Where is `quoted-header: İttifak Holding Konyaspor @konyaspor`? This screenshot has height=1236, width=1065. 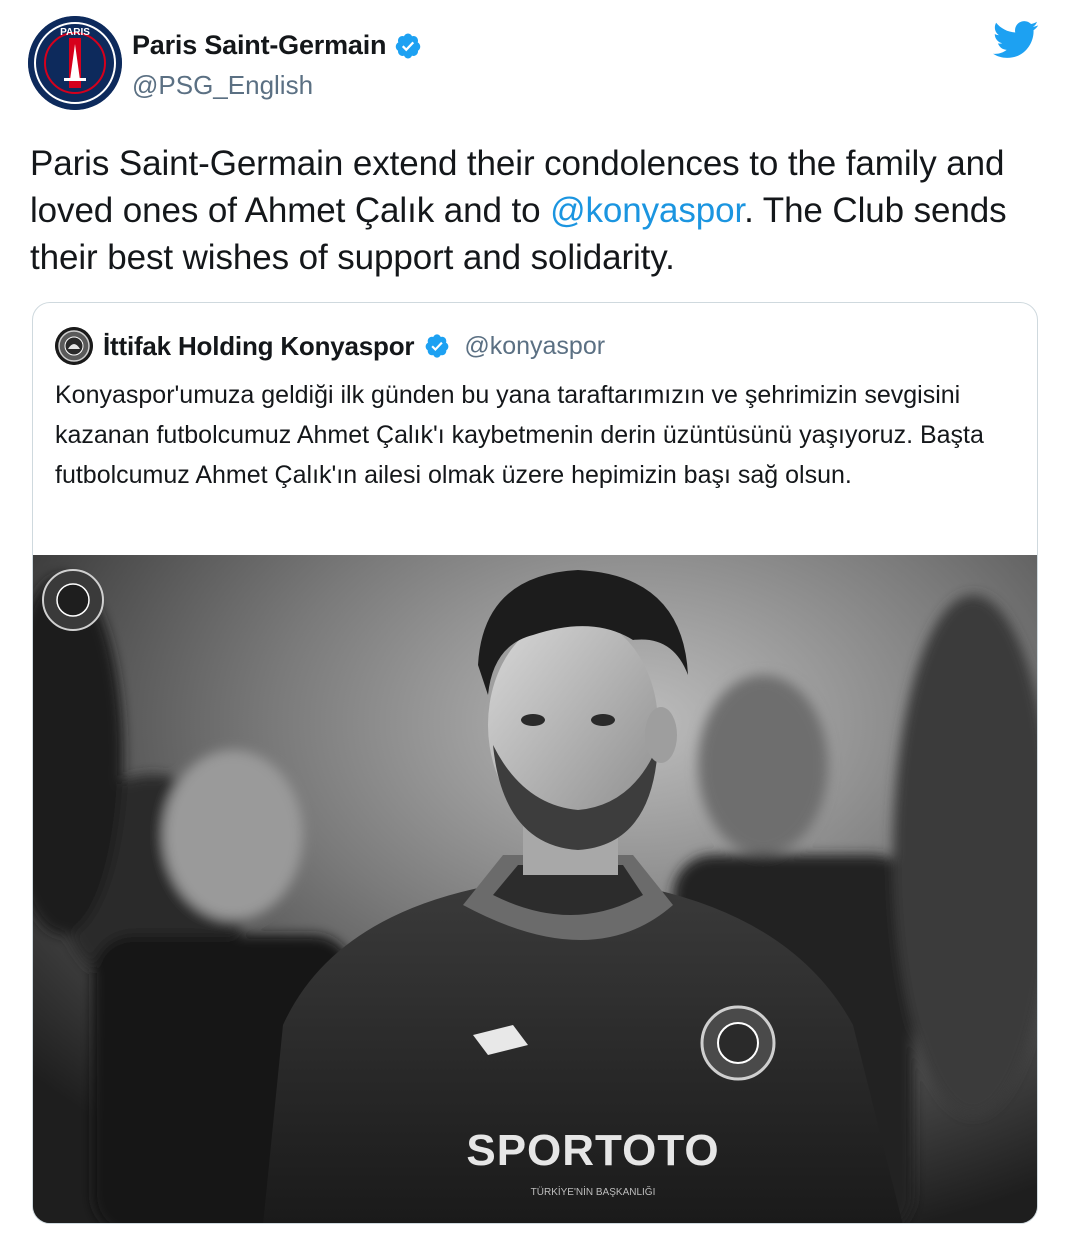 quoted-header: İttifak Holding Konyaspor @konyaspor is located at coordinates (330, 346).